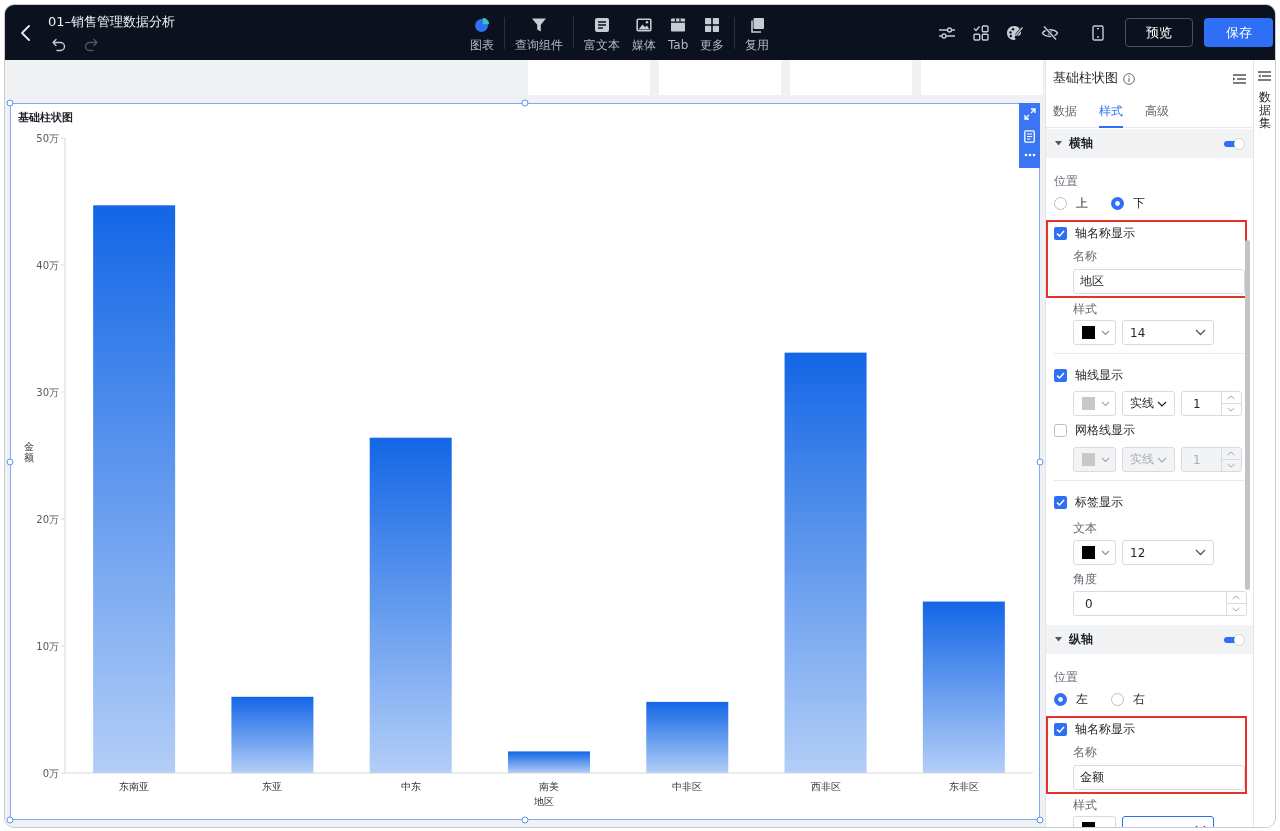 Image resolution: width=1280 pixels, height=831 pixels. Describe the element at coordinates (1239, 78) in the screenshot. I see `menu-icon` at that location.